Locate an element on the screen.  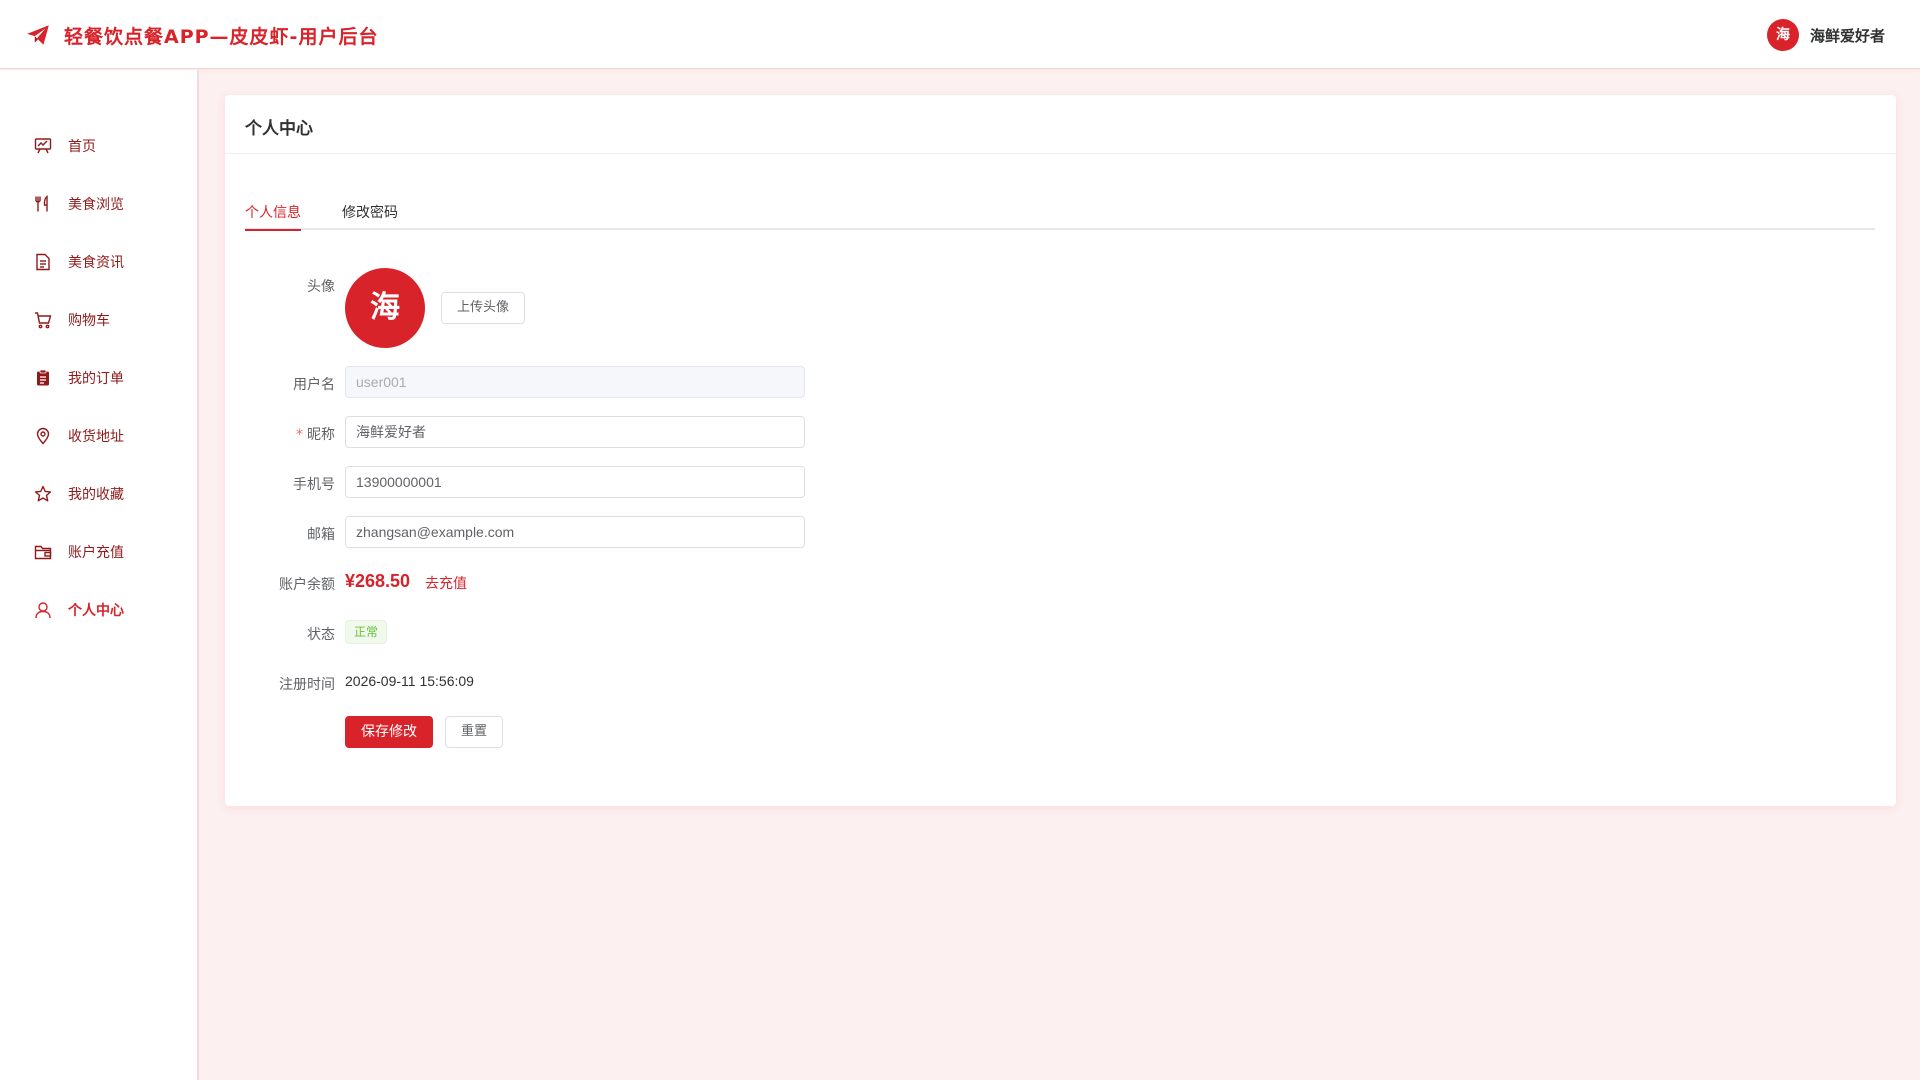
nickname-label-text: 昵称 is located at coordinates (321, 435).